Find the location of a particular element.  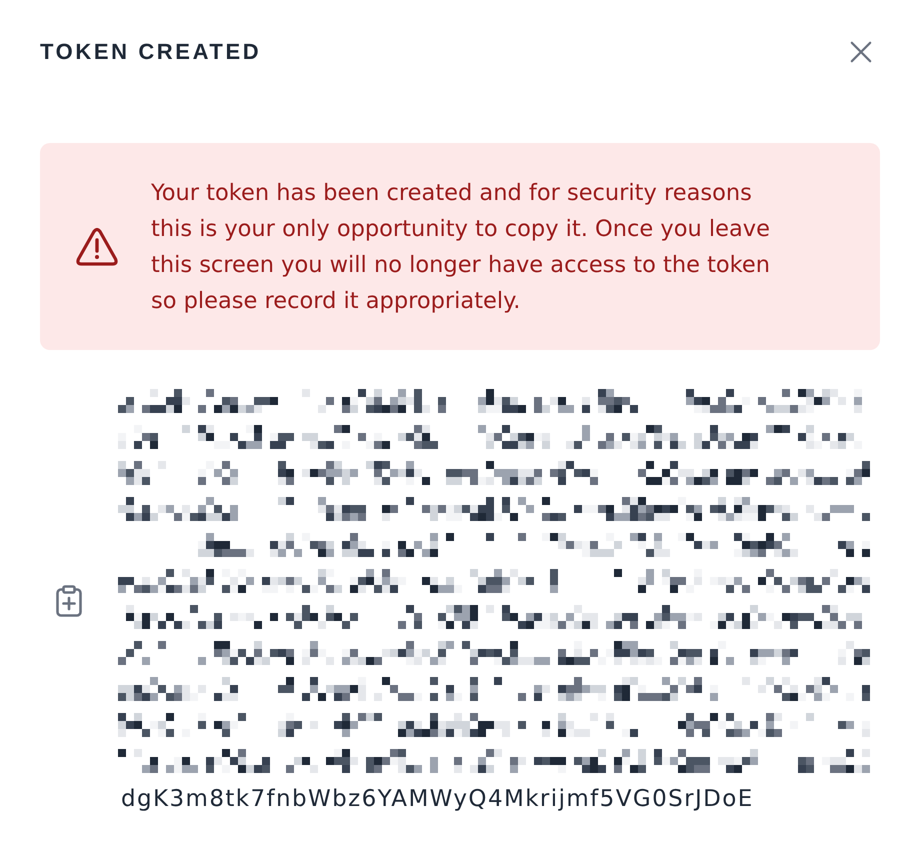

clipboard-plus-icon is located at coordinates (69, 601).